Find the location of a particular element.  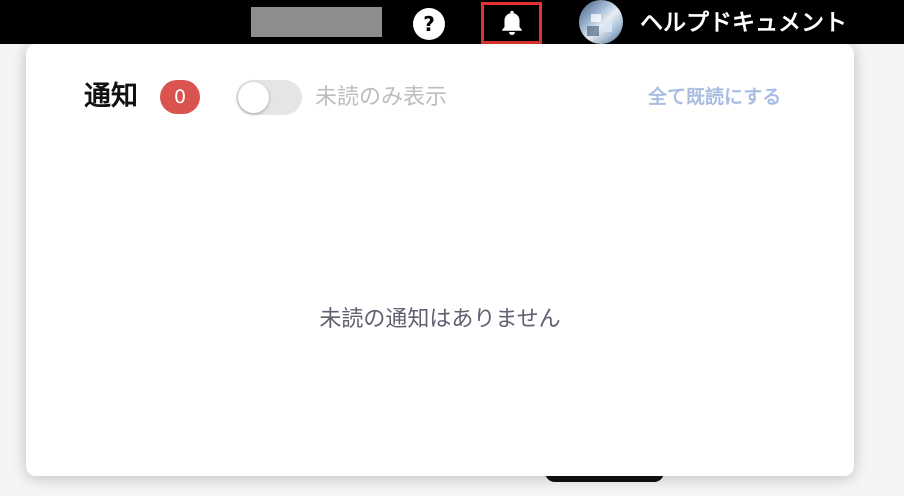

notification-bell-button is located at coordinates (511, 23).